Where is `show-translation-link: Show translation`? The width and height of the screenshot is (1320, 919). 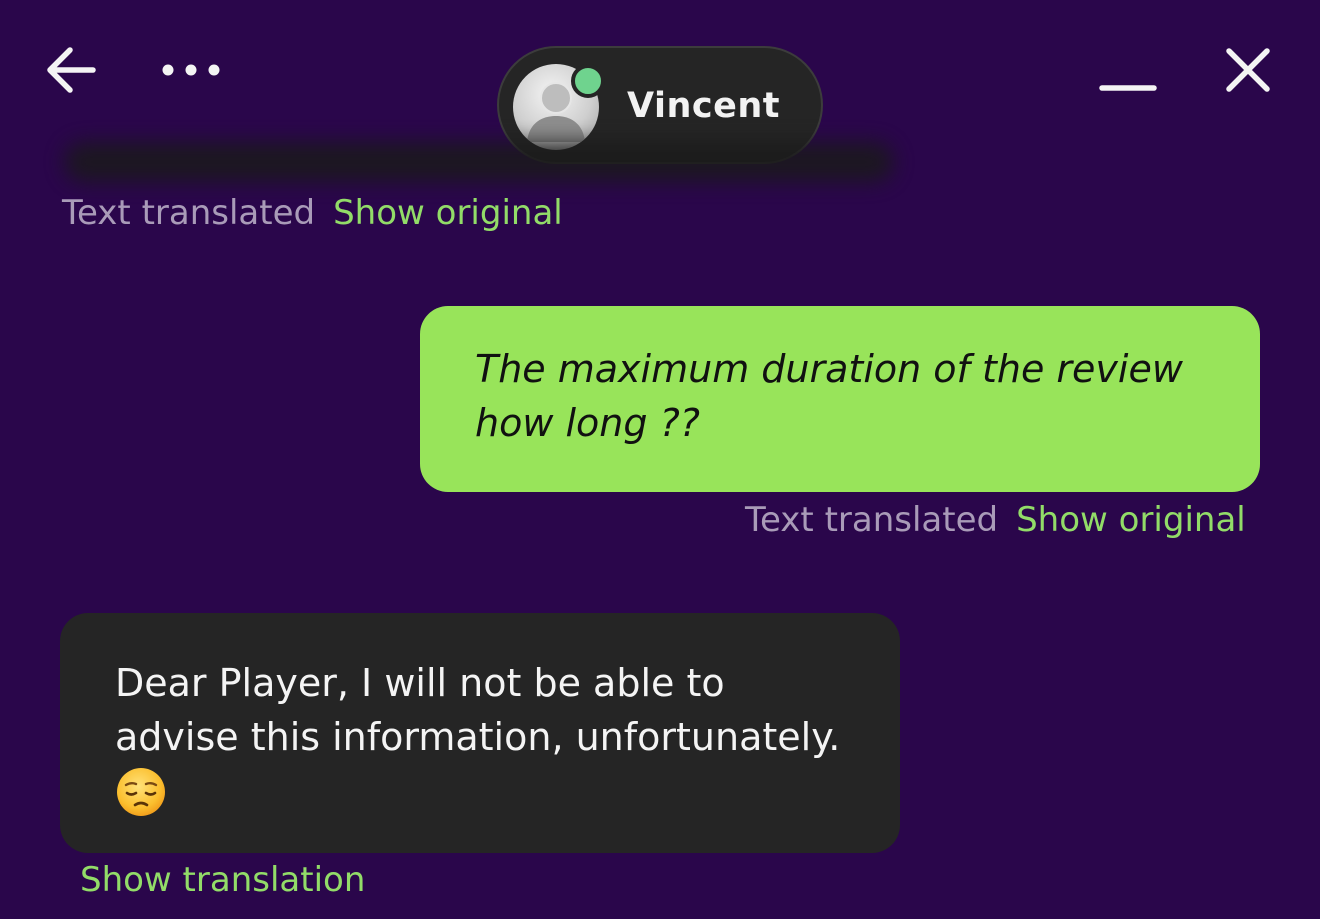 show-translation-link: Show translation is located at coordinates (222, 880).